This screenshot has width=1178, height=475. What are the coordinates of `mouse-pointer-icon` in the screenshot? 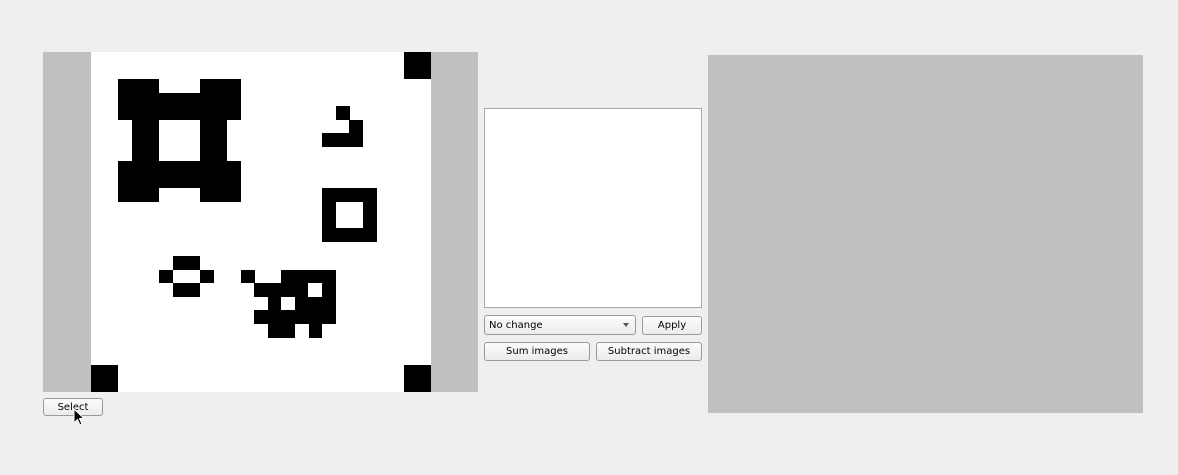 It's located at (80, 419).